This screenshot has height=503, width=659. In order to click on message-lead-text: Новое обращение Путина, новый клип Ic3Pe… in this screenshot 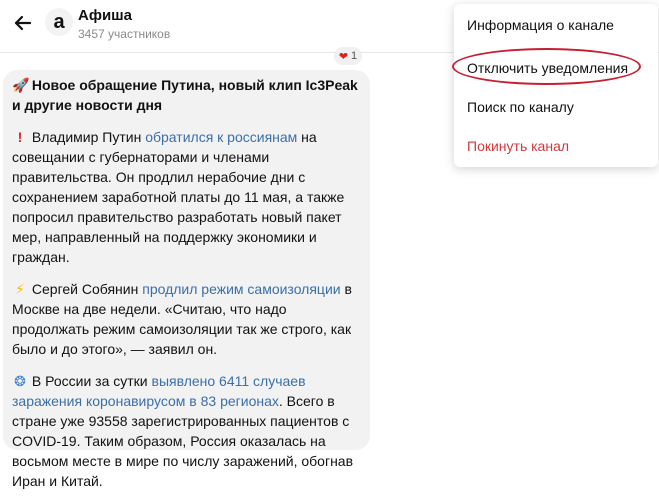, I will do `click(185, 95)`.